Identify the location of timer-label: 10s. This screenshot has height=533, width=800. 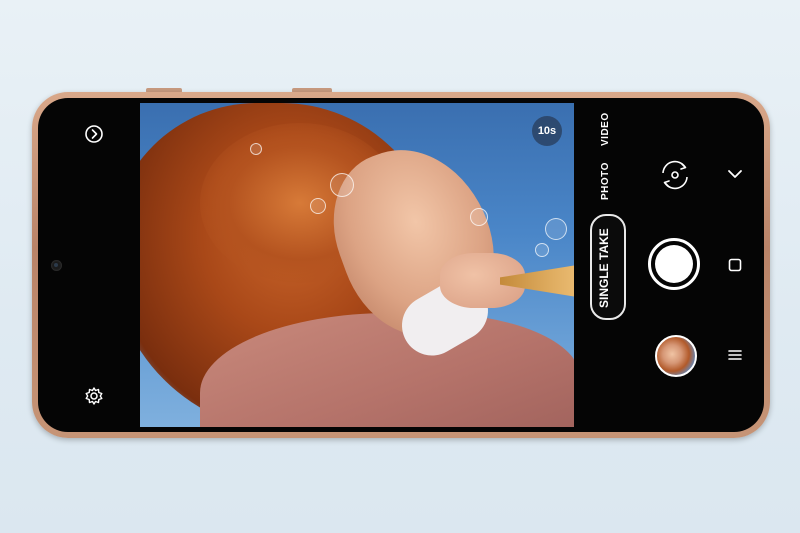
(547, 131).